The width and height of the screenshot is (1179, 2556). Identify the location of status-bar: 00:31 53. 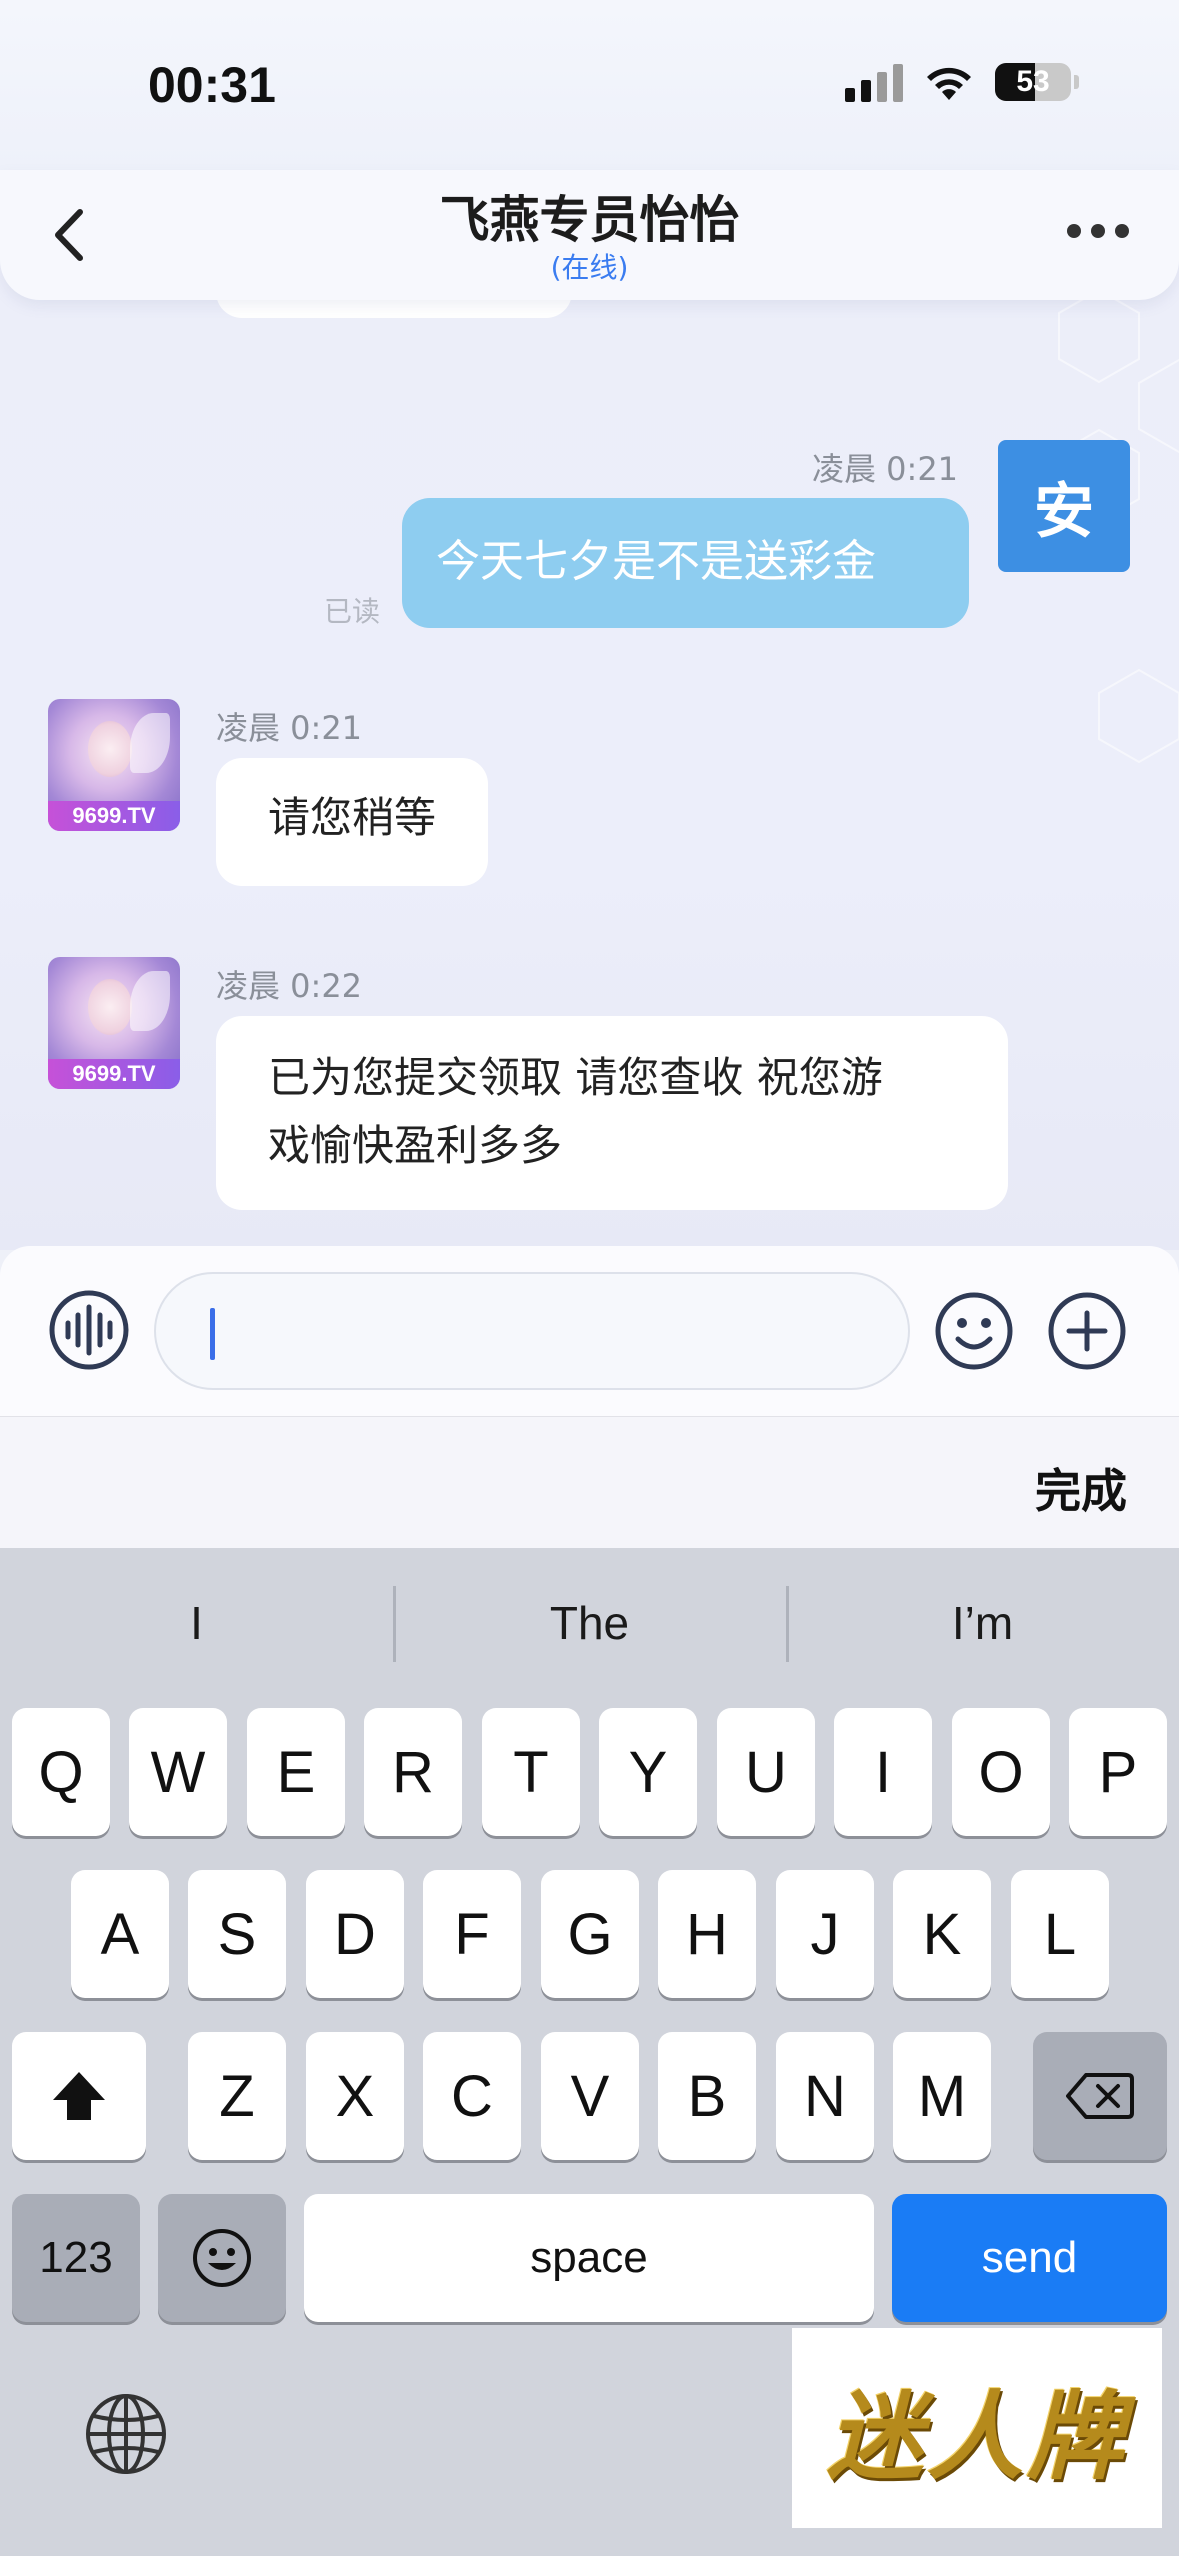
(589, 85).